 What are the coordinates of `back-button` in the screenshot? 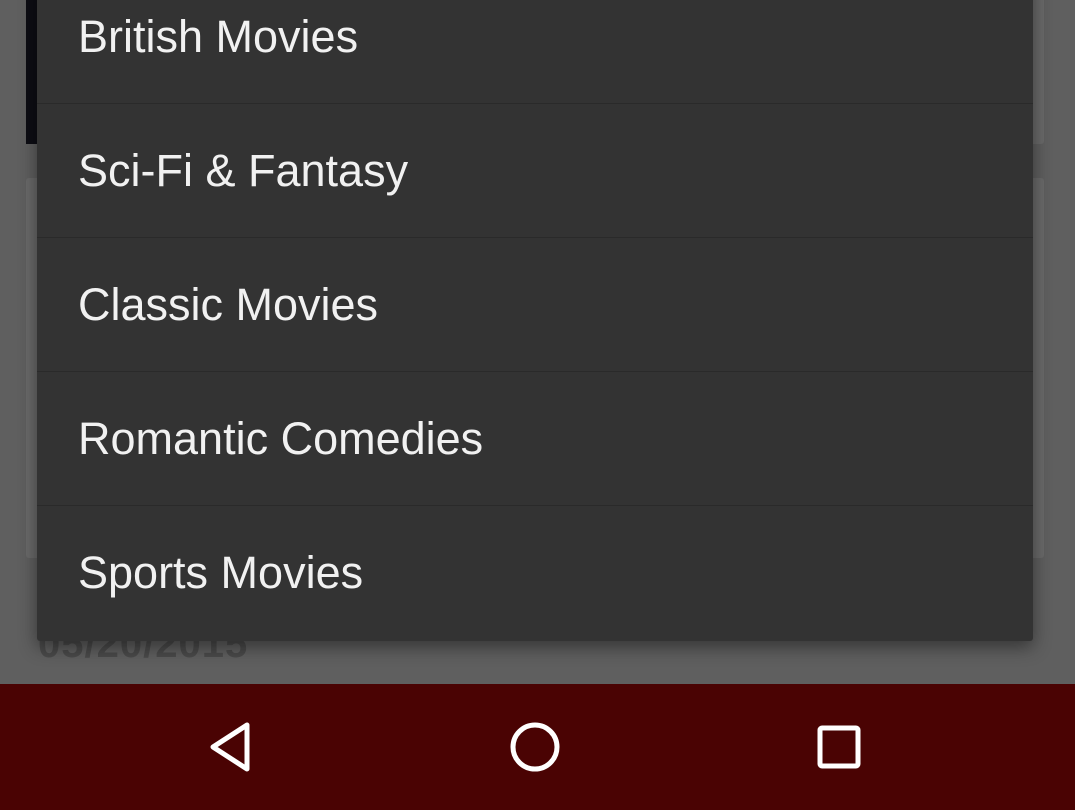 It's located at (231, 747).